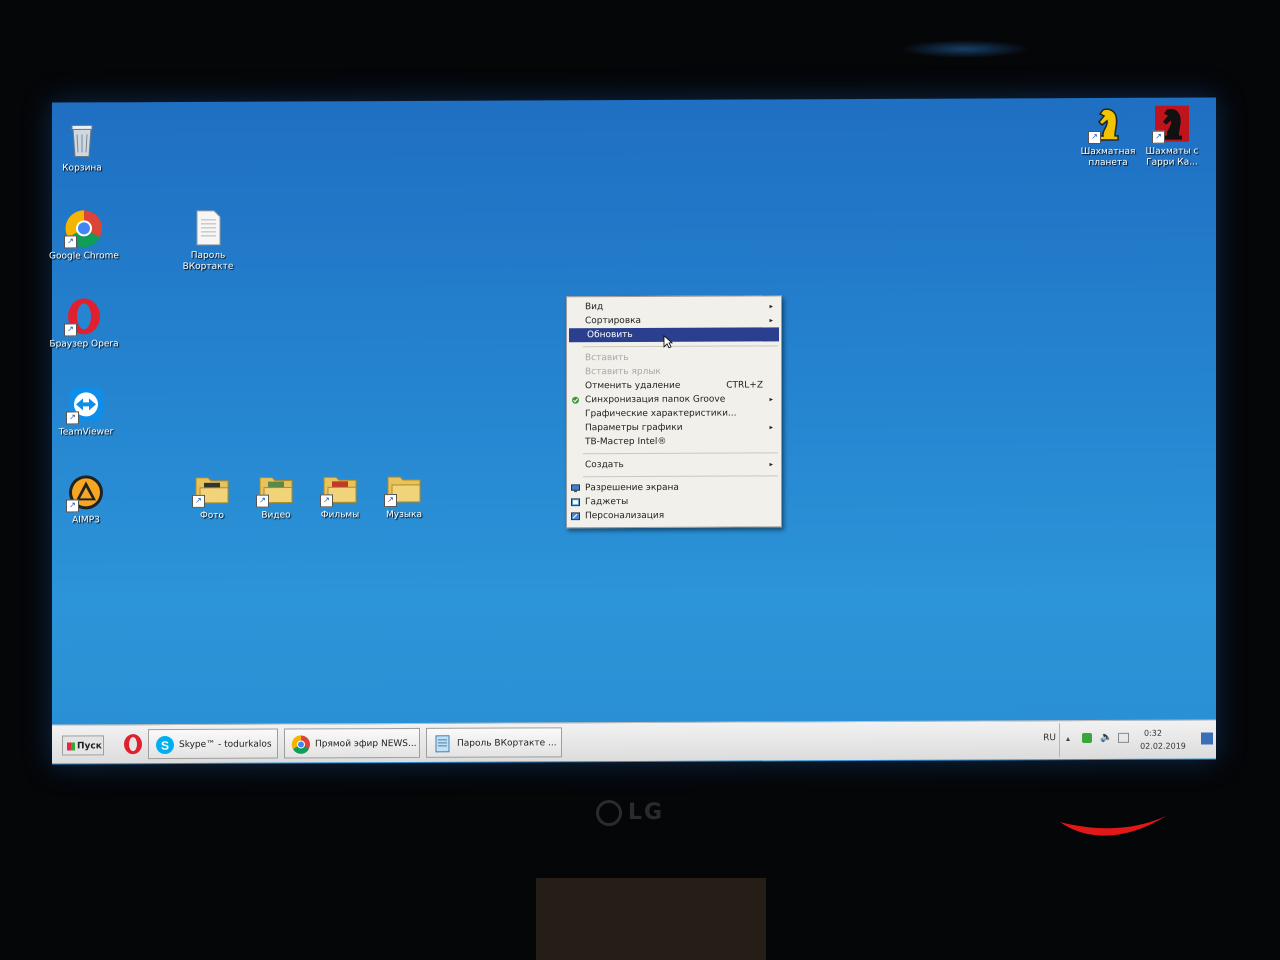 Image resolution: width=1280 pixels, height=960 pixels. What do you see at coordinates (208, 261) in the screenshot?
I see `icon-label: Пароль ВКортакте` at bounding box center [208, 261].